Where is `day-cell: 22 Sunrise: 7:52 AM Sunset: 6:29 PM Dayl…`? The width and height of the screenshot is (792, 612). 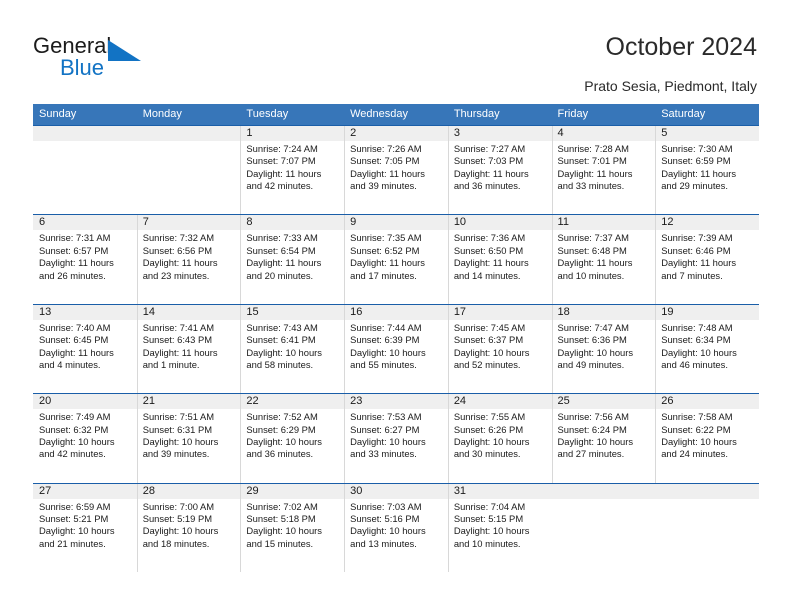 day-cell: 22 Sunrise: 7:52 AM Sunset: 6:29 PM Dayl… is located at coordinates (292, 438).